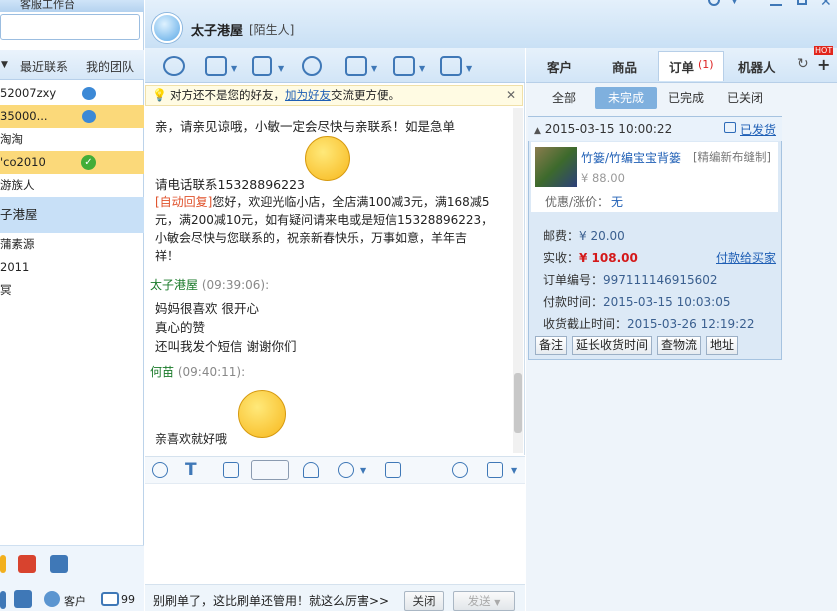  Describe the element at coordinates (404, 66) in the screenshot. I see `alarm-icon` at that location.